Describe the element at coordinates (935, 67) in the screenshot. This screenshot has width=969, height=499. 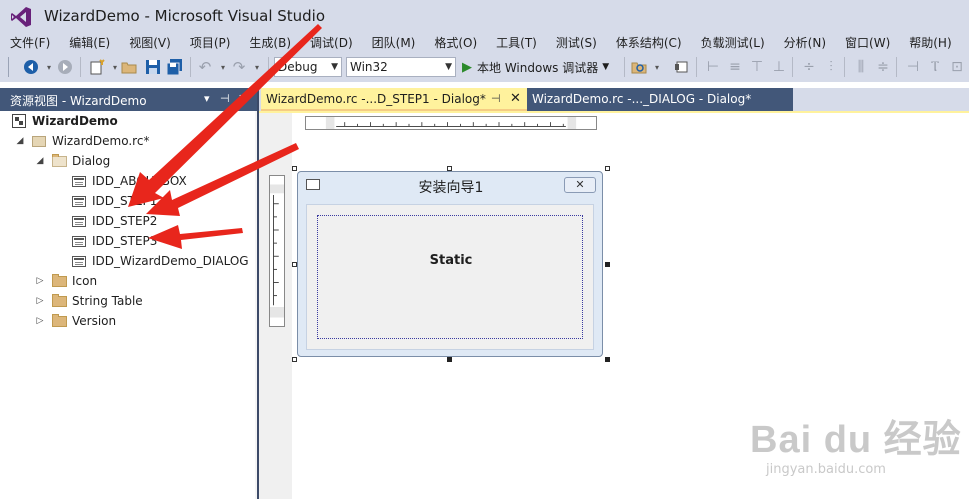
I see `make-same-height-icon: Ⲧ` at that location.